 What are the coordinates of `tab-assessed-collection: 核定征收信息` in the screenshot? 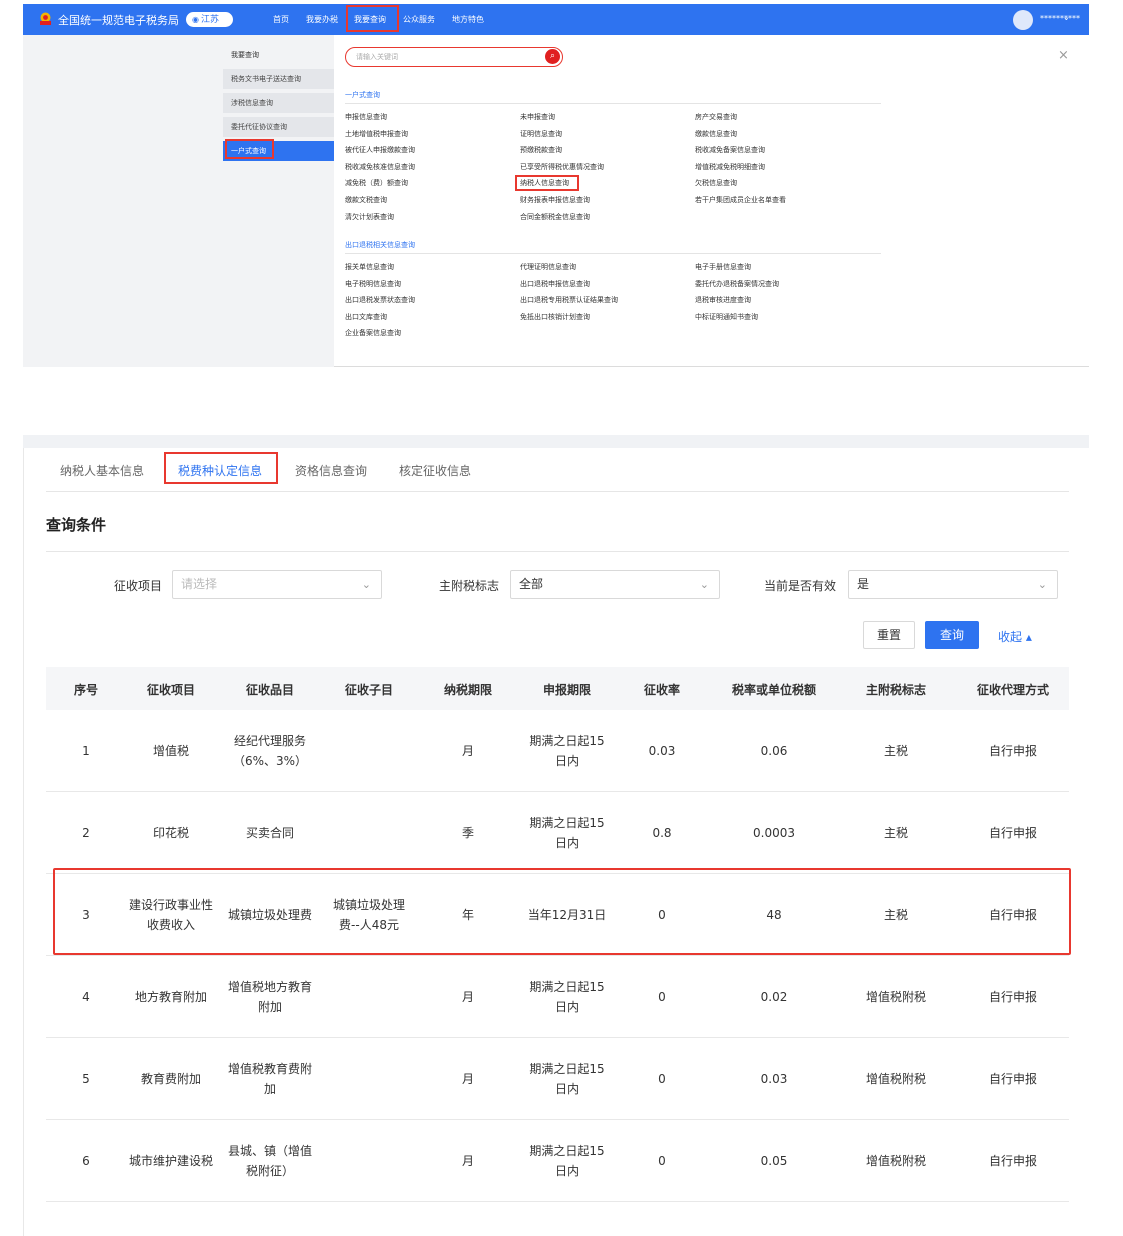 It's located at (435, 470).